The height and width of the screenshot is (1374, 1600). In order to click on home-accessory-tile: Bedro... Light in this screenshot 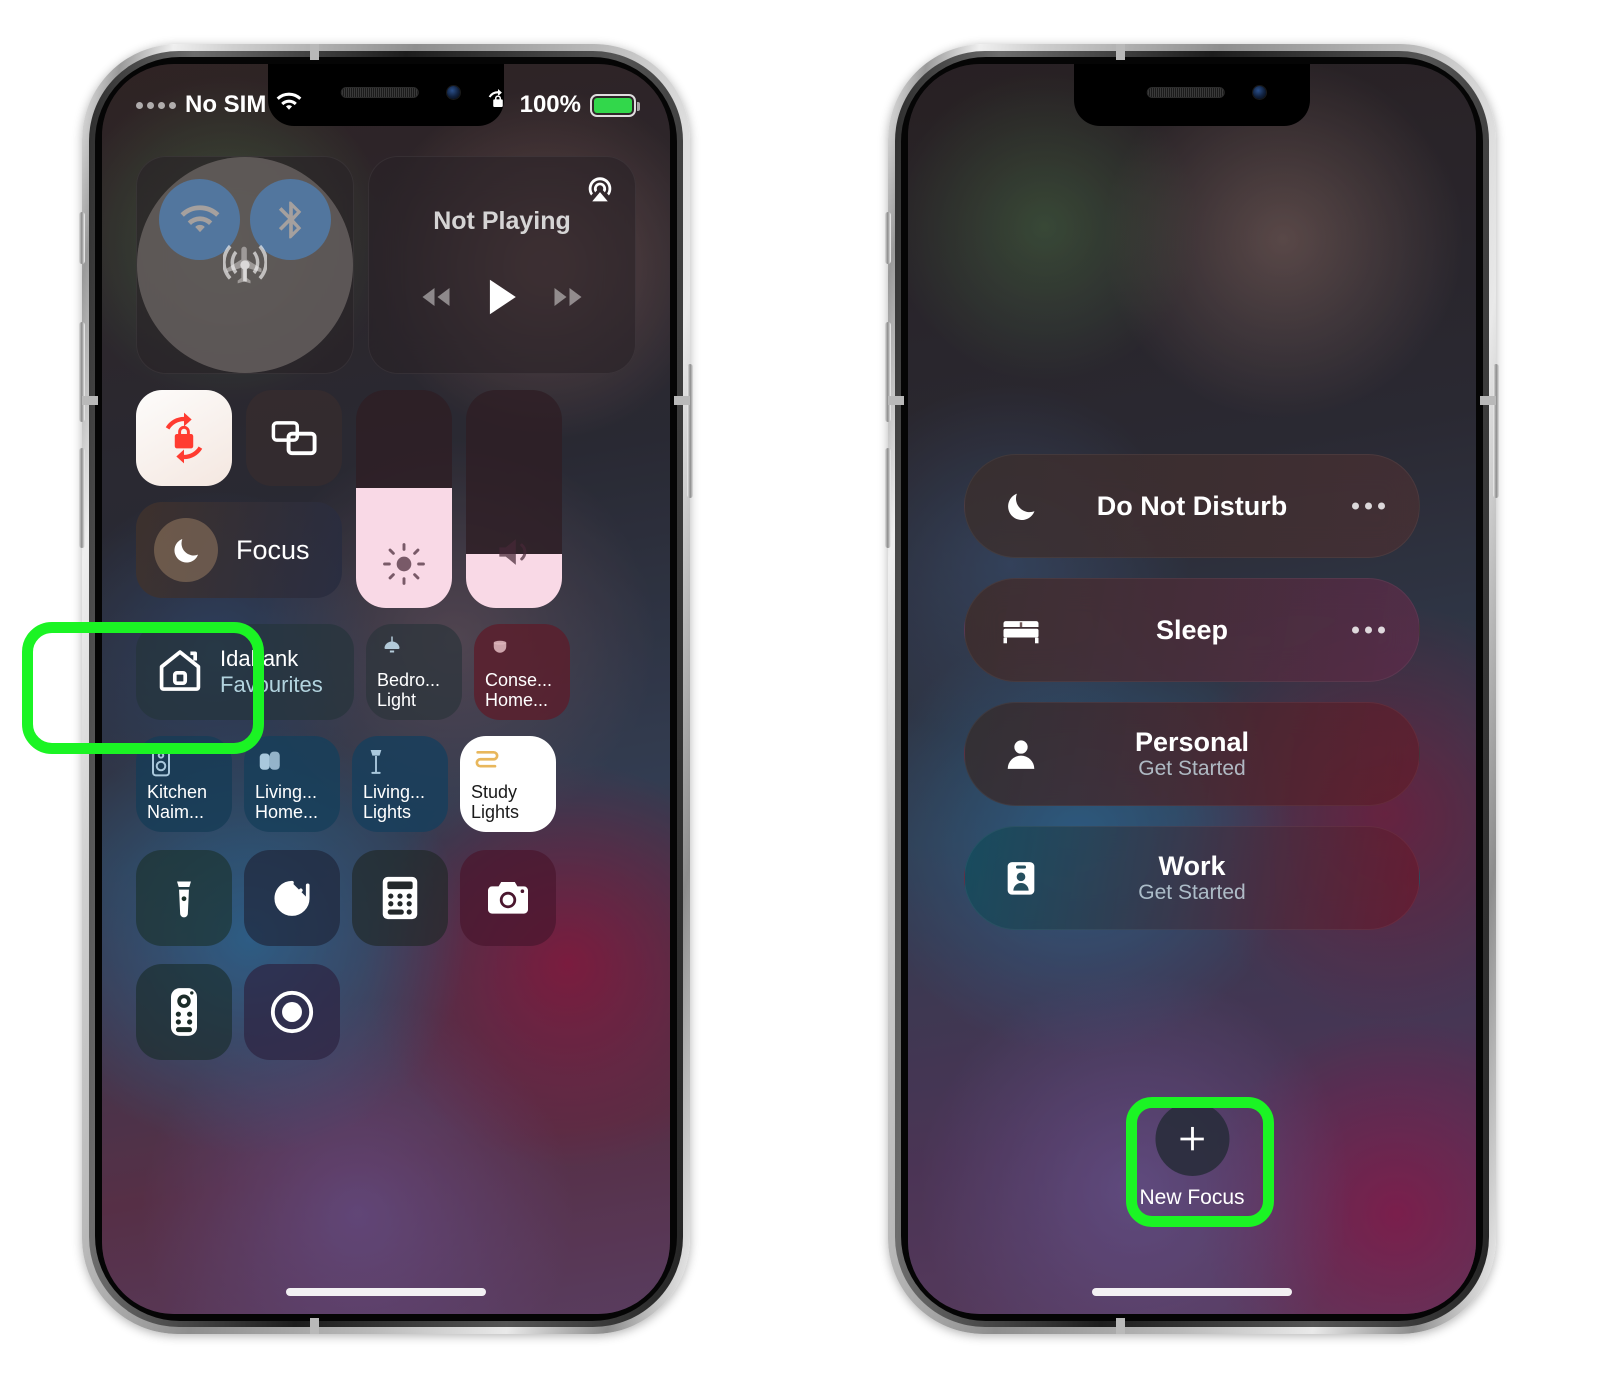, I will do `click(414, 672)`.